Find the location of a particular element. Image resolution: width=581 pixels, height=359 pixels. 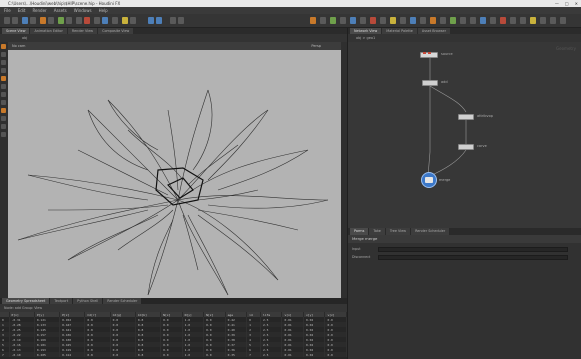

tab-tree-view: Tree View is located at coordinates (398, 231).